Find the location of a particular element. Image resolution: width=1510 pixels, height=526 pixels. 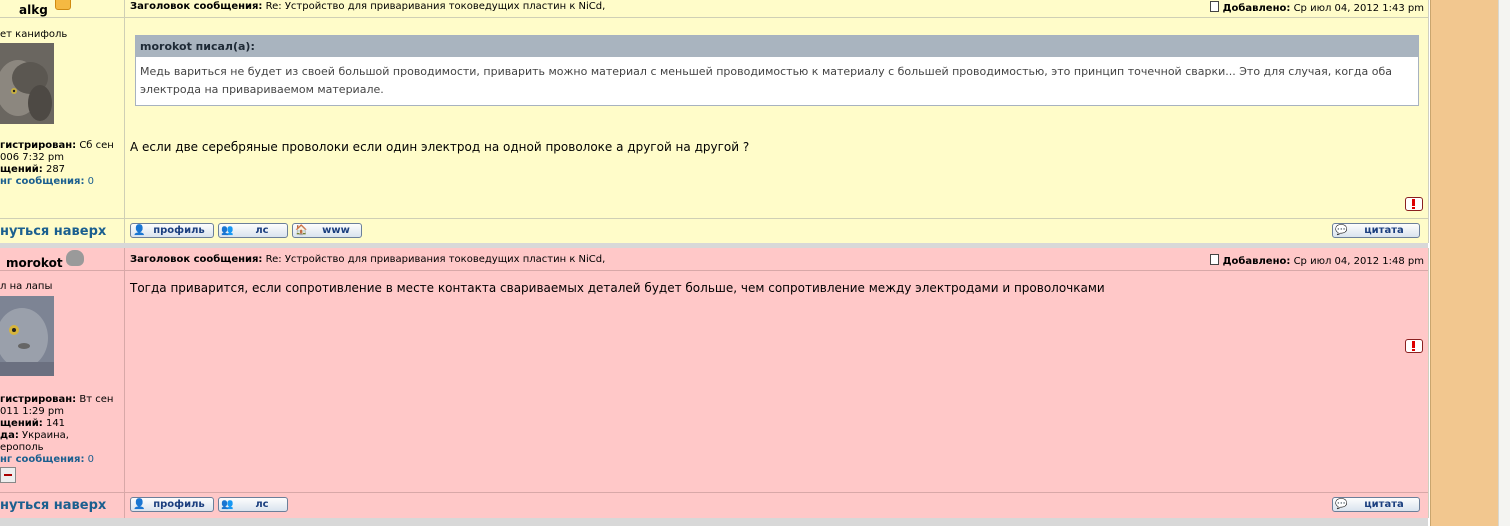

page-side-panel is located at coordinates (1464, 263).